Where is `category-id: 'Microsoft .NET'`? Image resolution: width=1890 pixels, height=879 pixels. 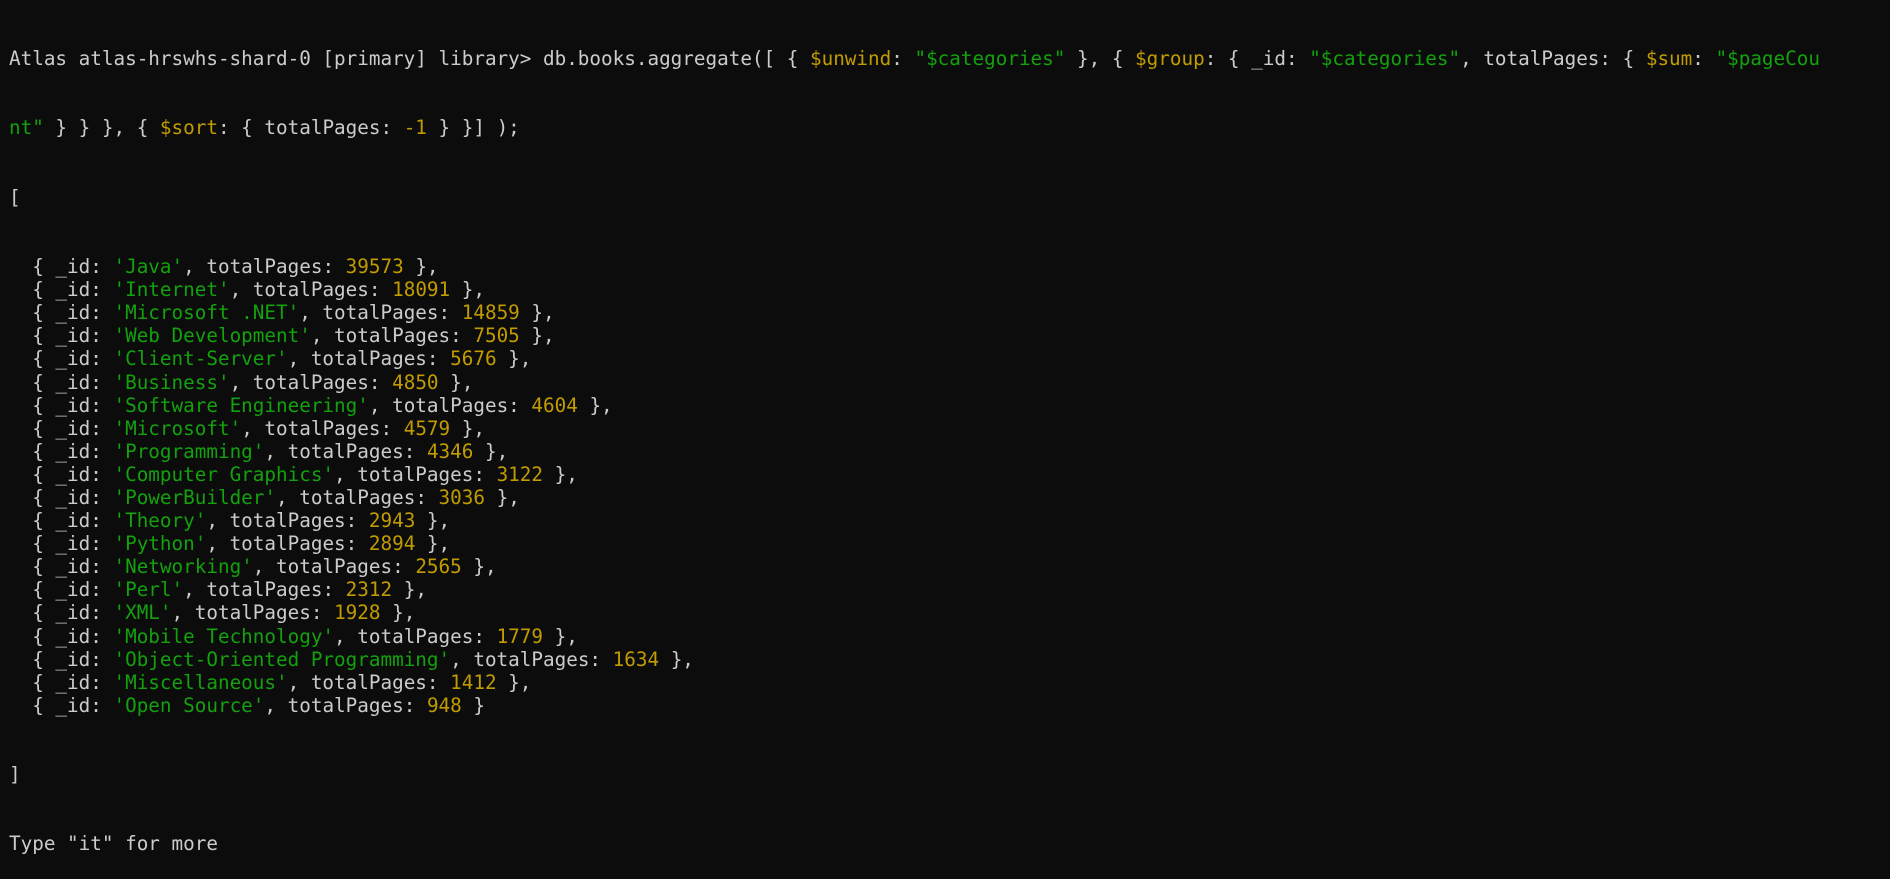 category-id: 'Microsoft .NET' is located at coordinates (206, 313).